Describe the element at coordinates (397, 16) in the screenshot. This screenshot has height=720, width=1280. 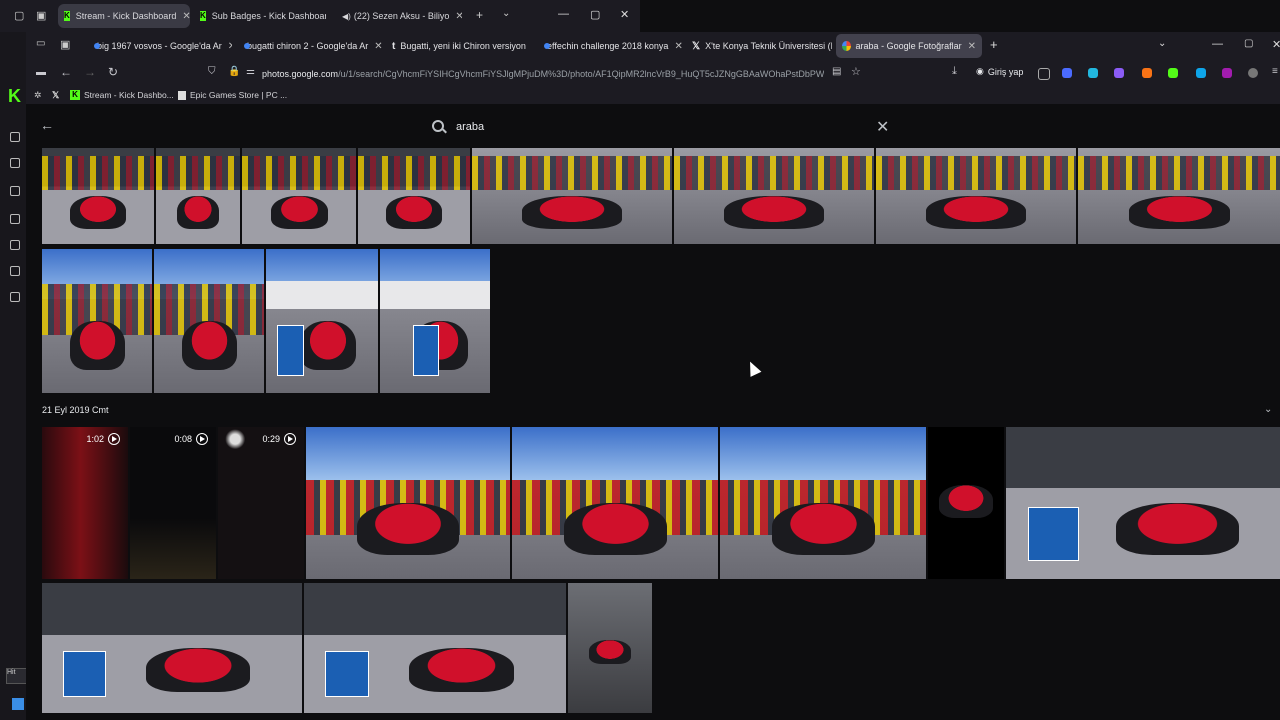
I see `bg-tab-youtube: ◀) (22) Sezen Aksu - Biliyo ✕` at that location.